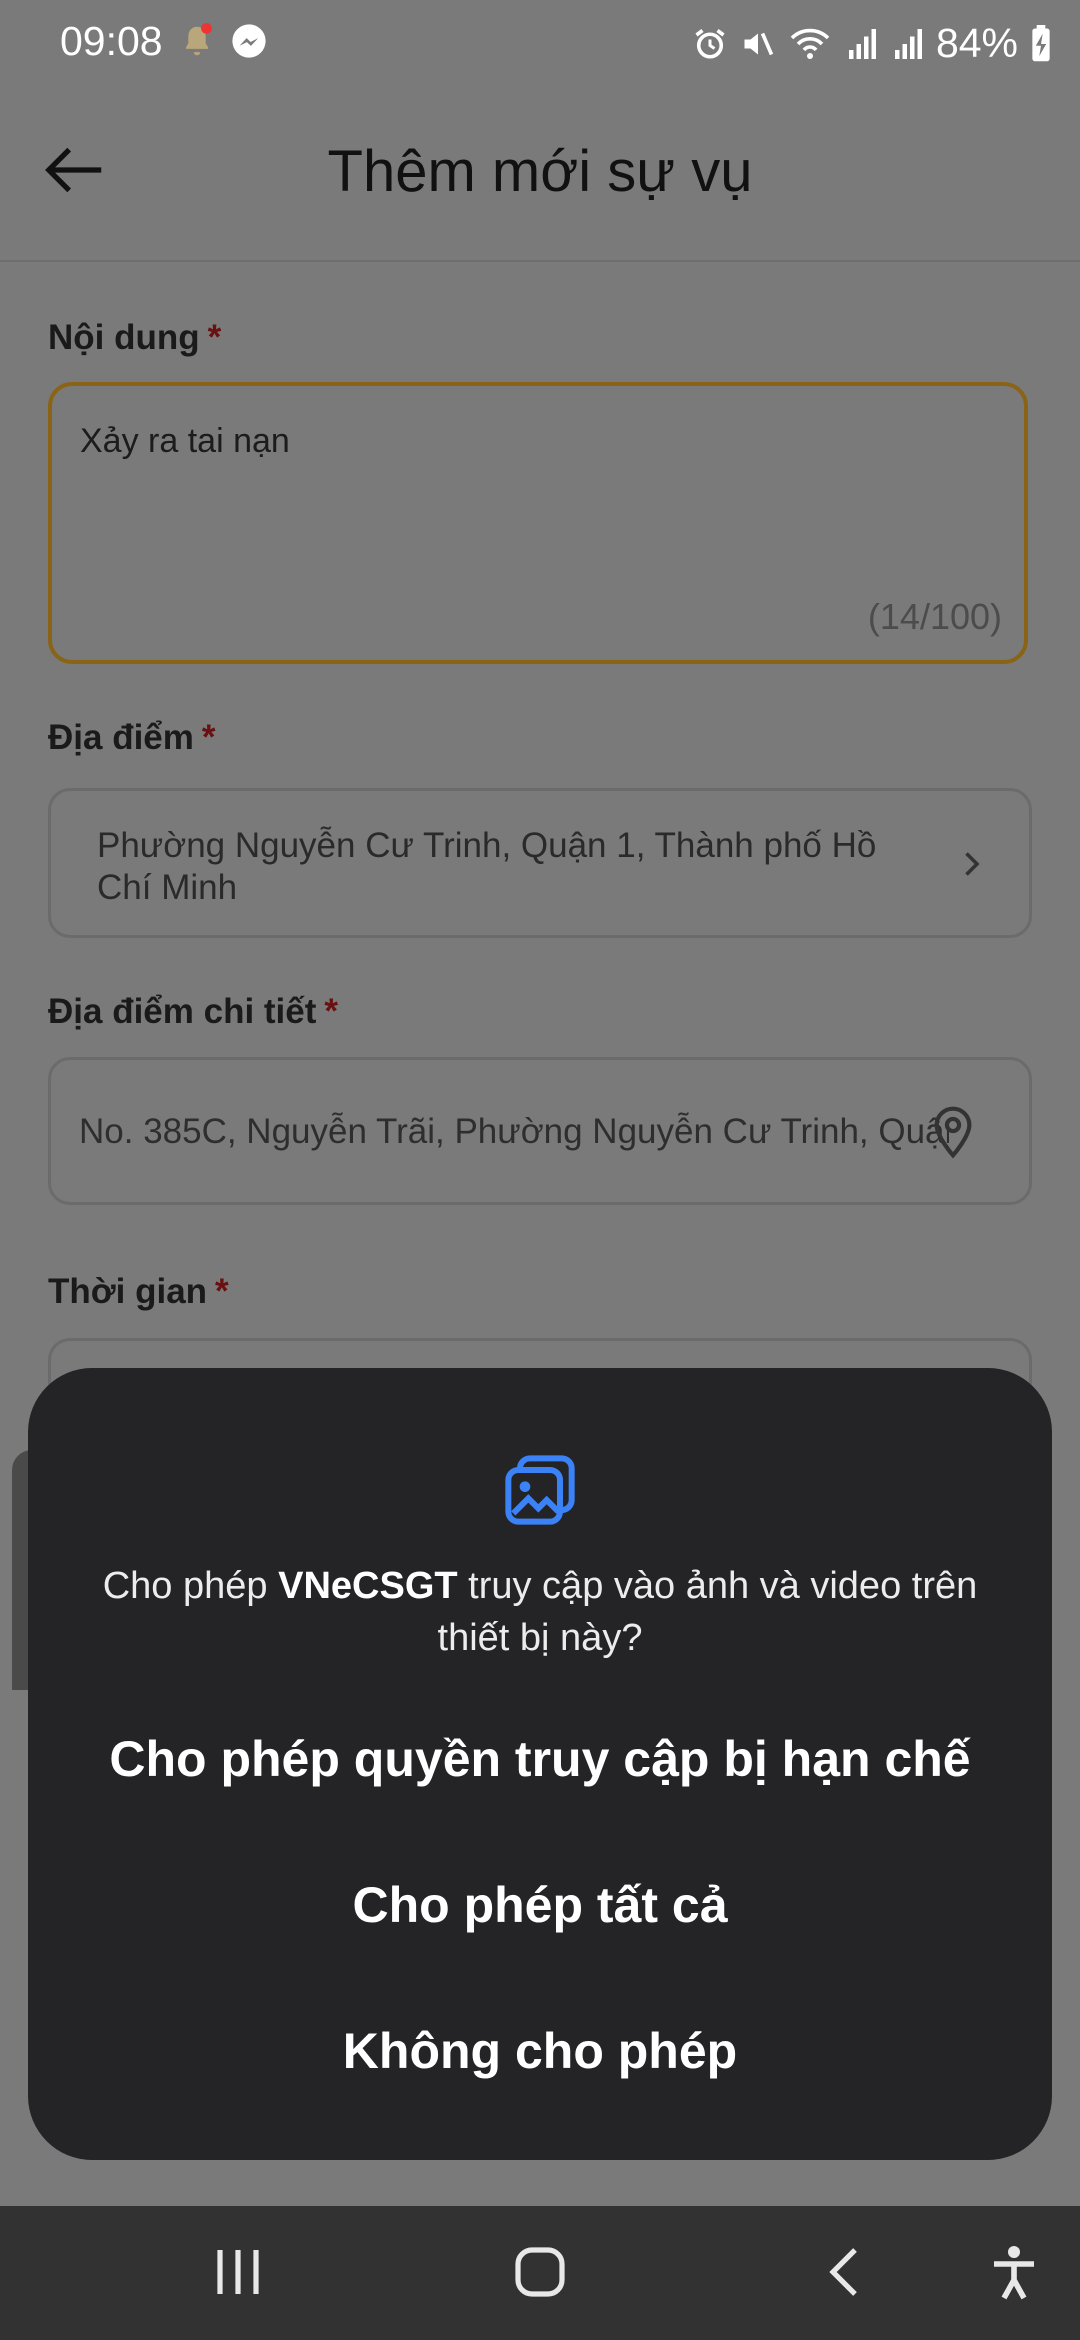 The image size is (1080, 2340). Describe the element at coordinates (540, 171) in the screenshot. I see `page-title: Thêm mới sự vụ` at that location.